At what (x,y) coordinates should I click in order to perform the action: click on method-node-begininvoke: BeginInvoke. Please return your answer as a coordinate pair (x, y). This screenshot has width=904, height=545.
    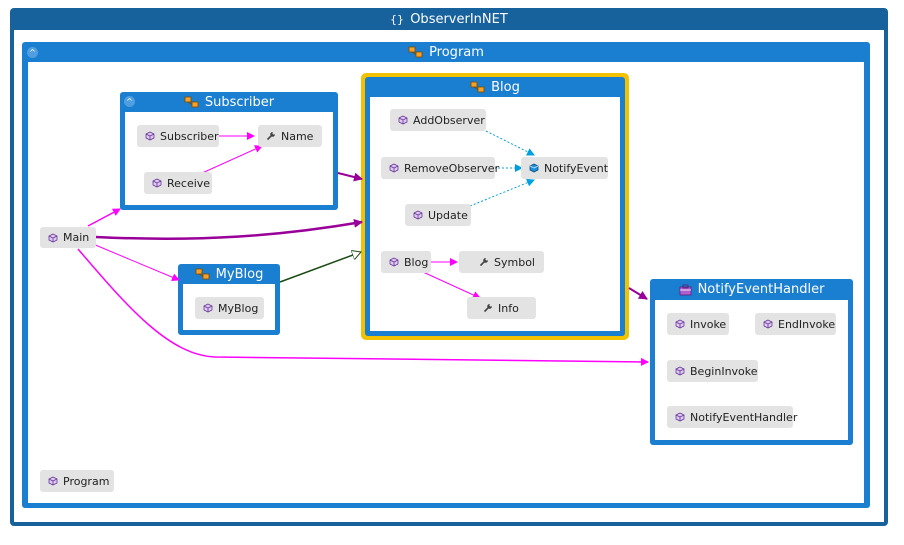
    Looking at the image, I should click on (712, 371).